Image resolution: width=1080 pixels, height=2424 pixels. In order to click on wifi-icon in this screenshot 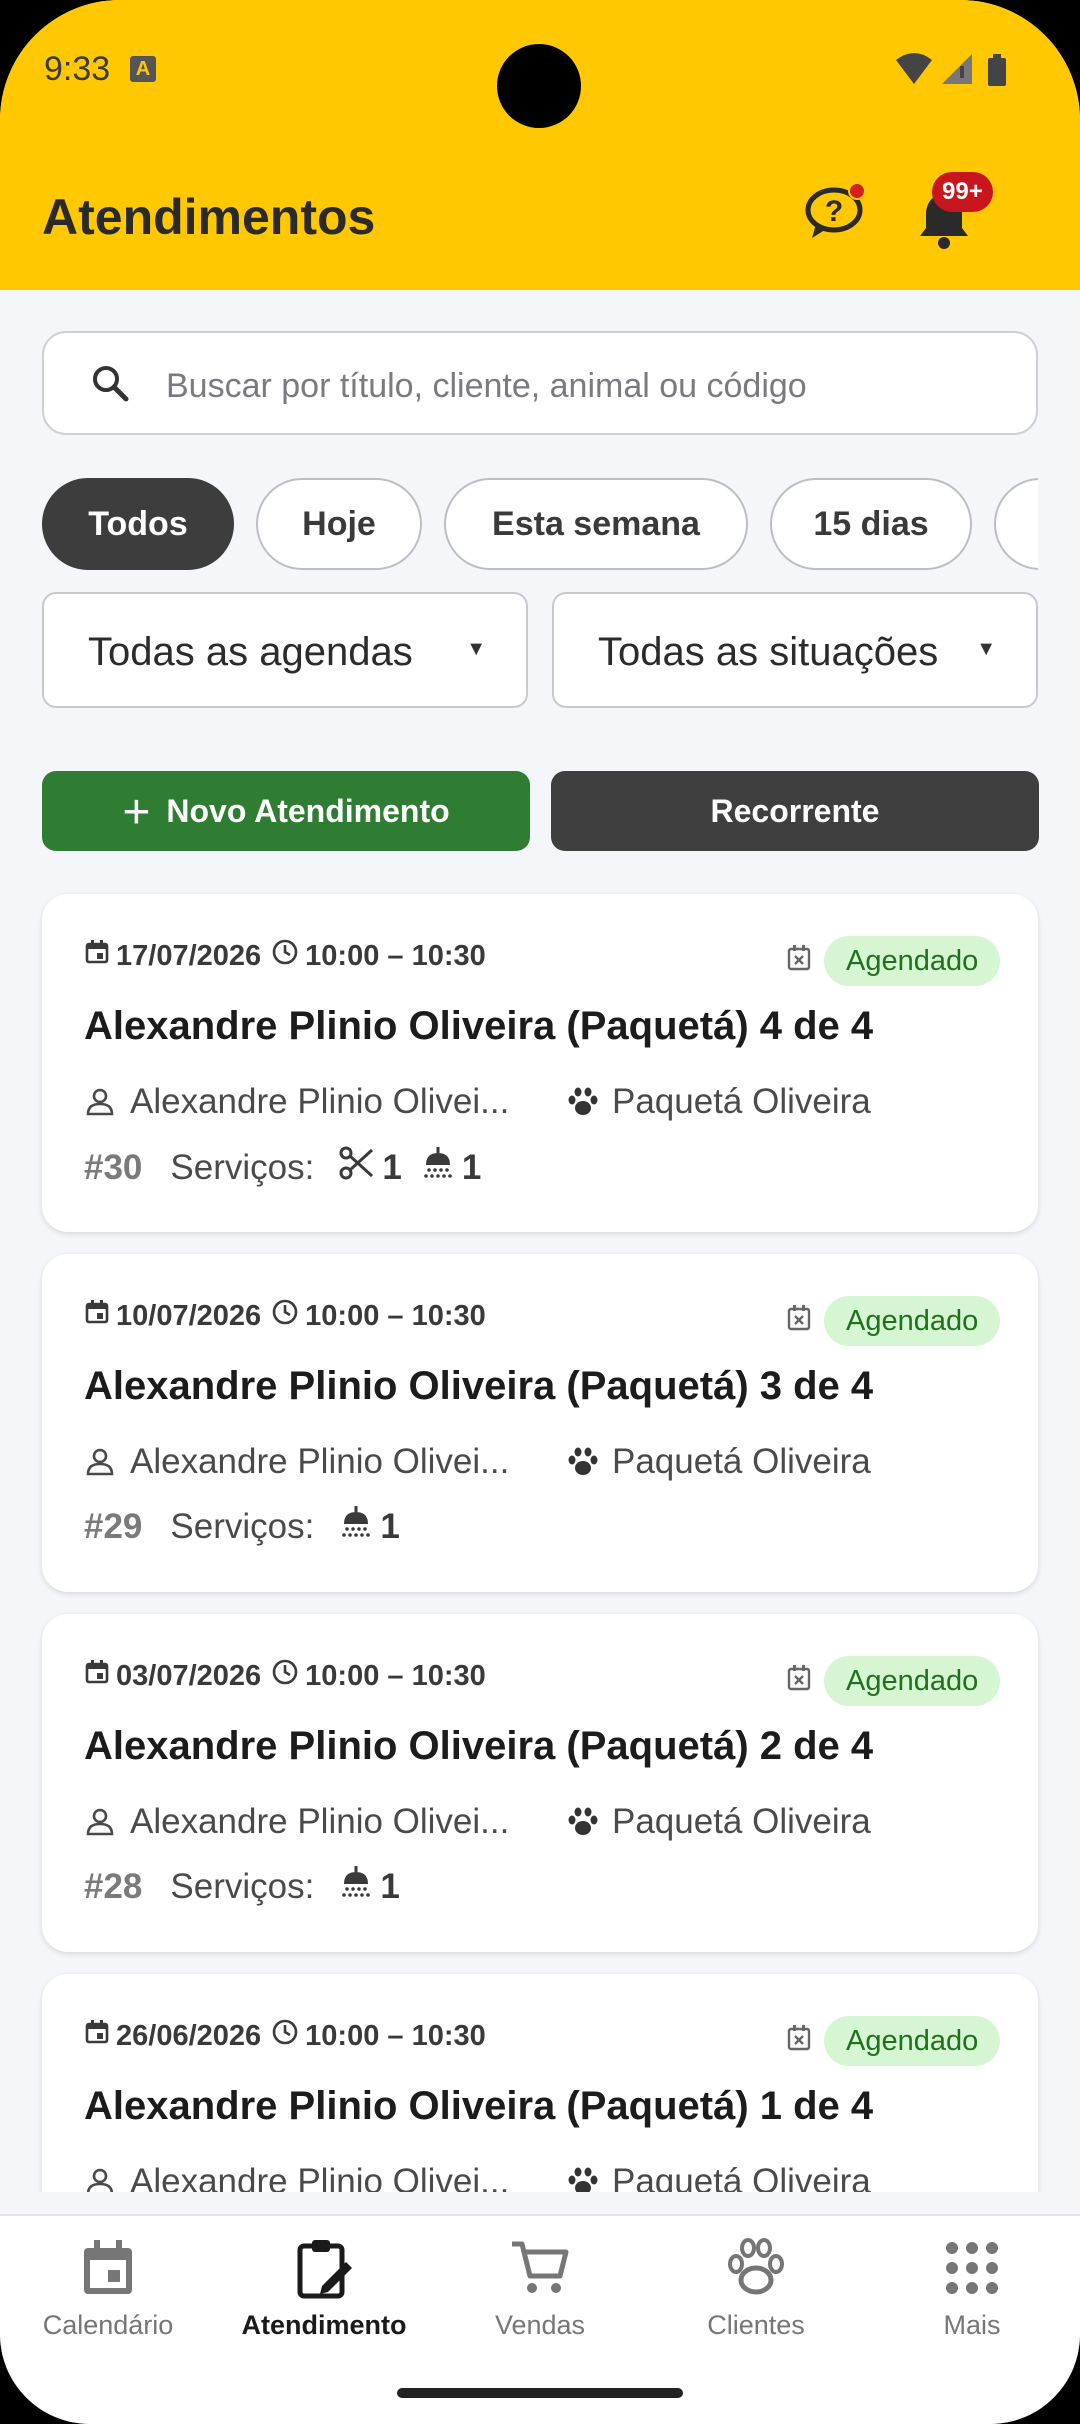, I will do `click(914, 68)`.